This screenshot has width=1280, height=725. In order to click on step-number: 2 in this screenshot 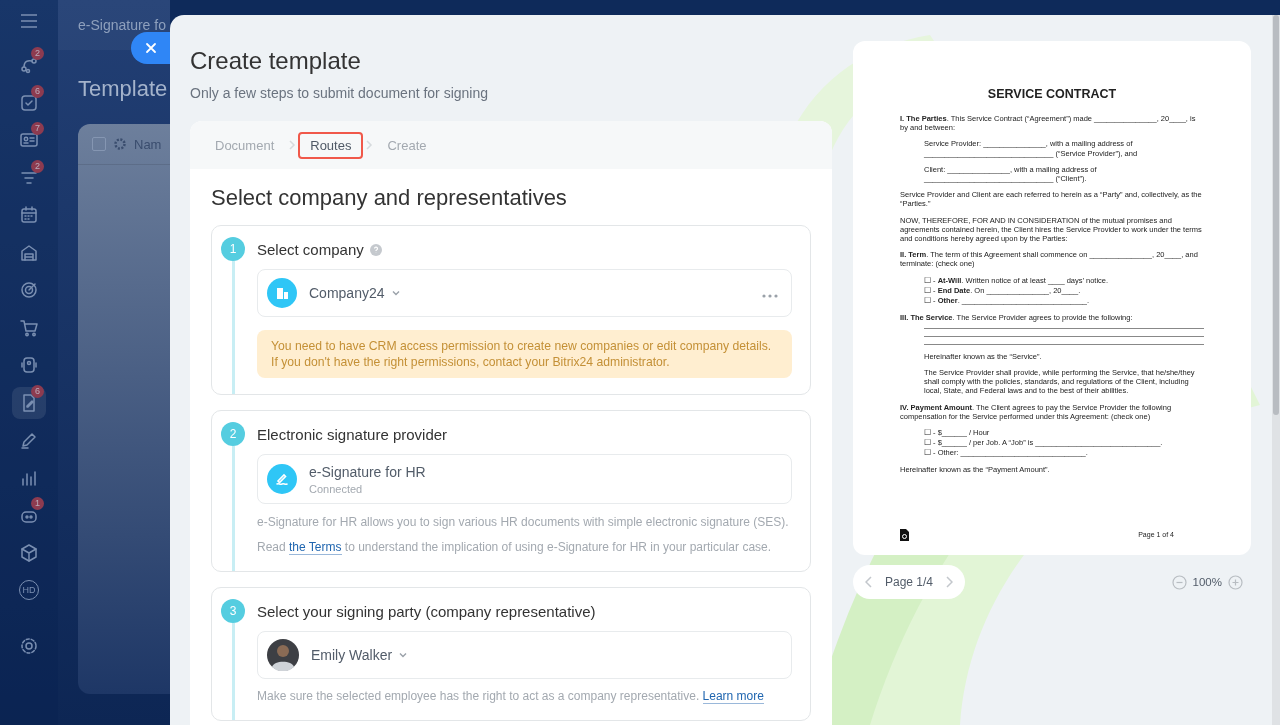, I will do `click(233, 434)`.